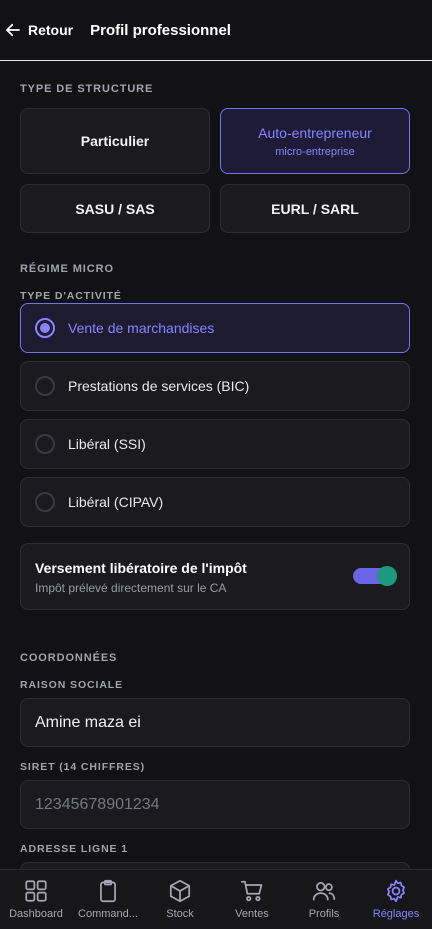  What do you see at coordinates (315, 132) in the screenshot?
I see `structure-option-label: Auto-entrepreneur` at bounding box center [315, 132].